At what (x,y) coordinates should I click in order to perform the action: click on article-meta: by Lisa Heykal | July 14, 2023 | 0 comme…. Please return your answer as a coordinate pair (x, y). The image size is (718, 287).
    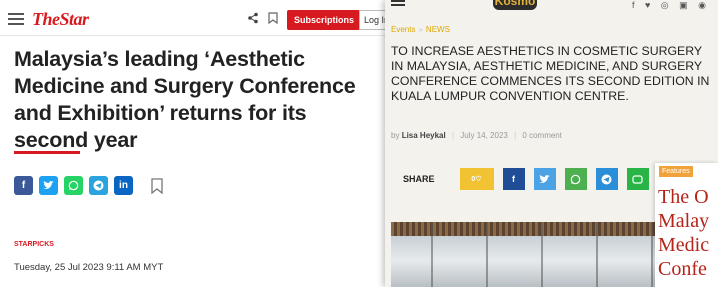
    Looking at the image, I should click on (476, 135).